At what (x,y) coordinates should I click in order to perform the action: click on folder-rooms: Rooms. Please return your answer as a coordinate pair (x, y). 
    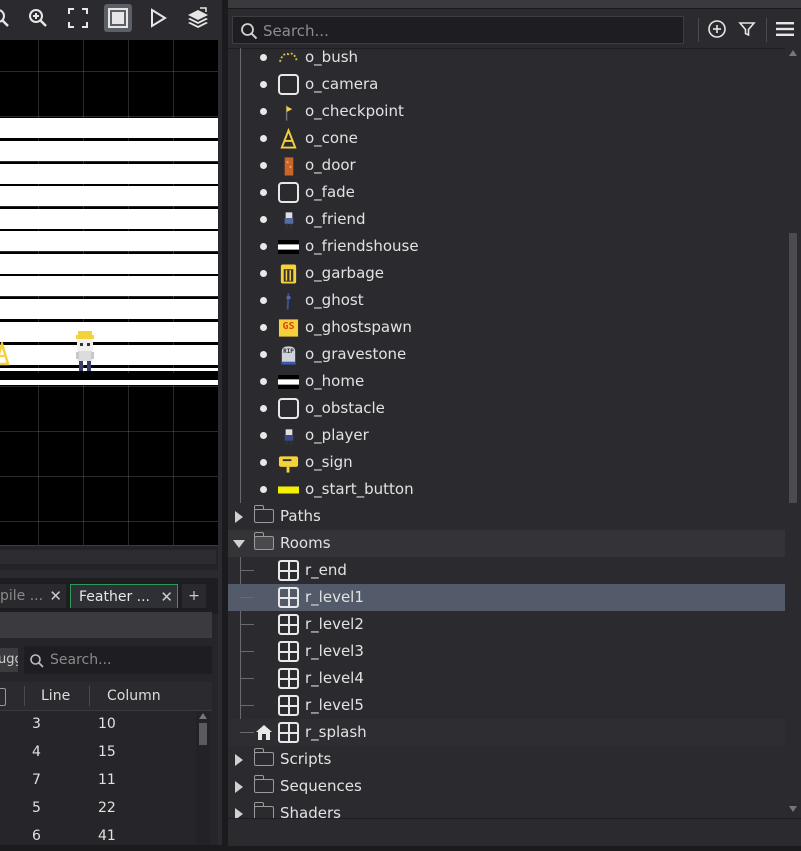
    Looking at the image, I should click on (506, 543).